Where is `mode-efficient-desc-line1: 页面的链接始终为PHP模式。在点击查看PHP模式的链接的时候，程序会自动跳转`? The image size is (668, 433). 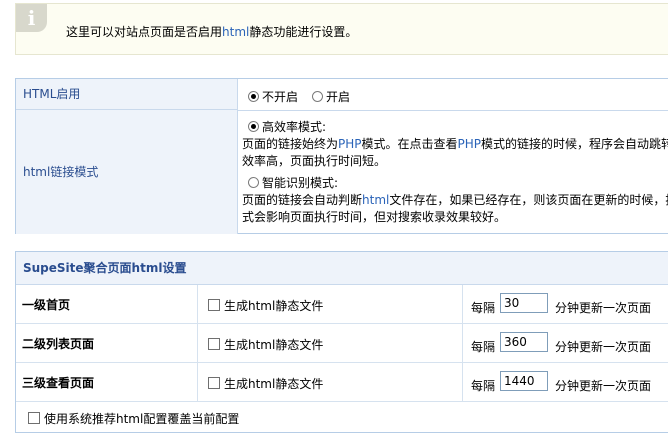 mode-efficient-desc-line1: 页面的链接始终为PHP模式。在点击查看PHP模式的链接的时候，程序会自动跳转 is located at coordinates (455, 144).